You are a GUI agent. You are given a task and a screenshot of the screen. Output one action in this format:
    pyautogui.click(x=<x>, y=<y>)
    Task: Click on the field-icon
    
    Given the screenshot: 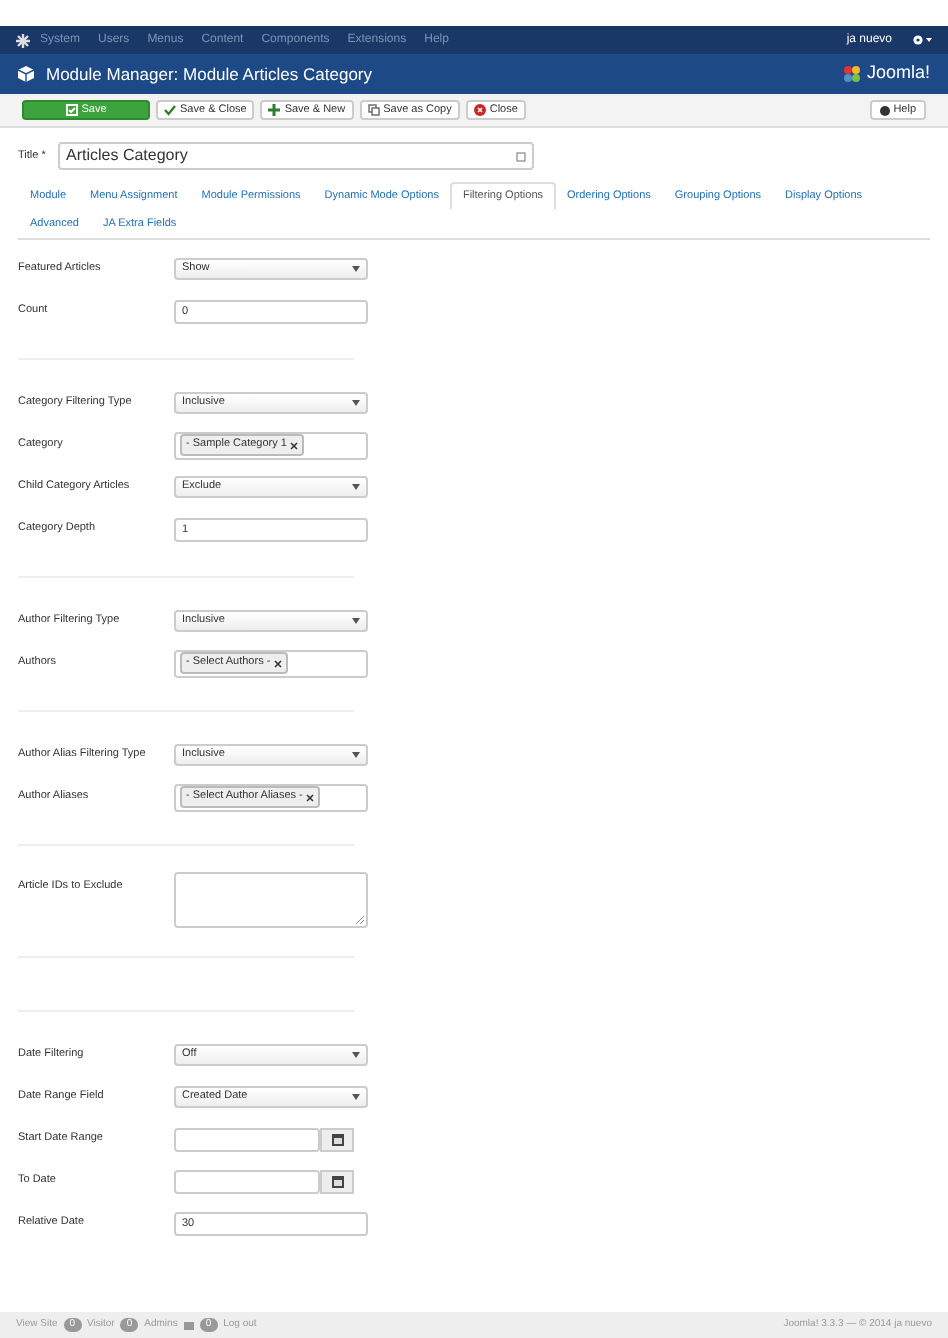 What is the action you would take?
    pyautogui.click(x=521, y=156)
    